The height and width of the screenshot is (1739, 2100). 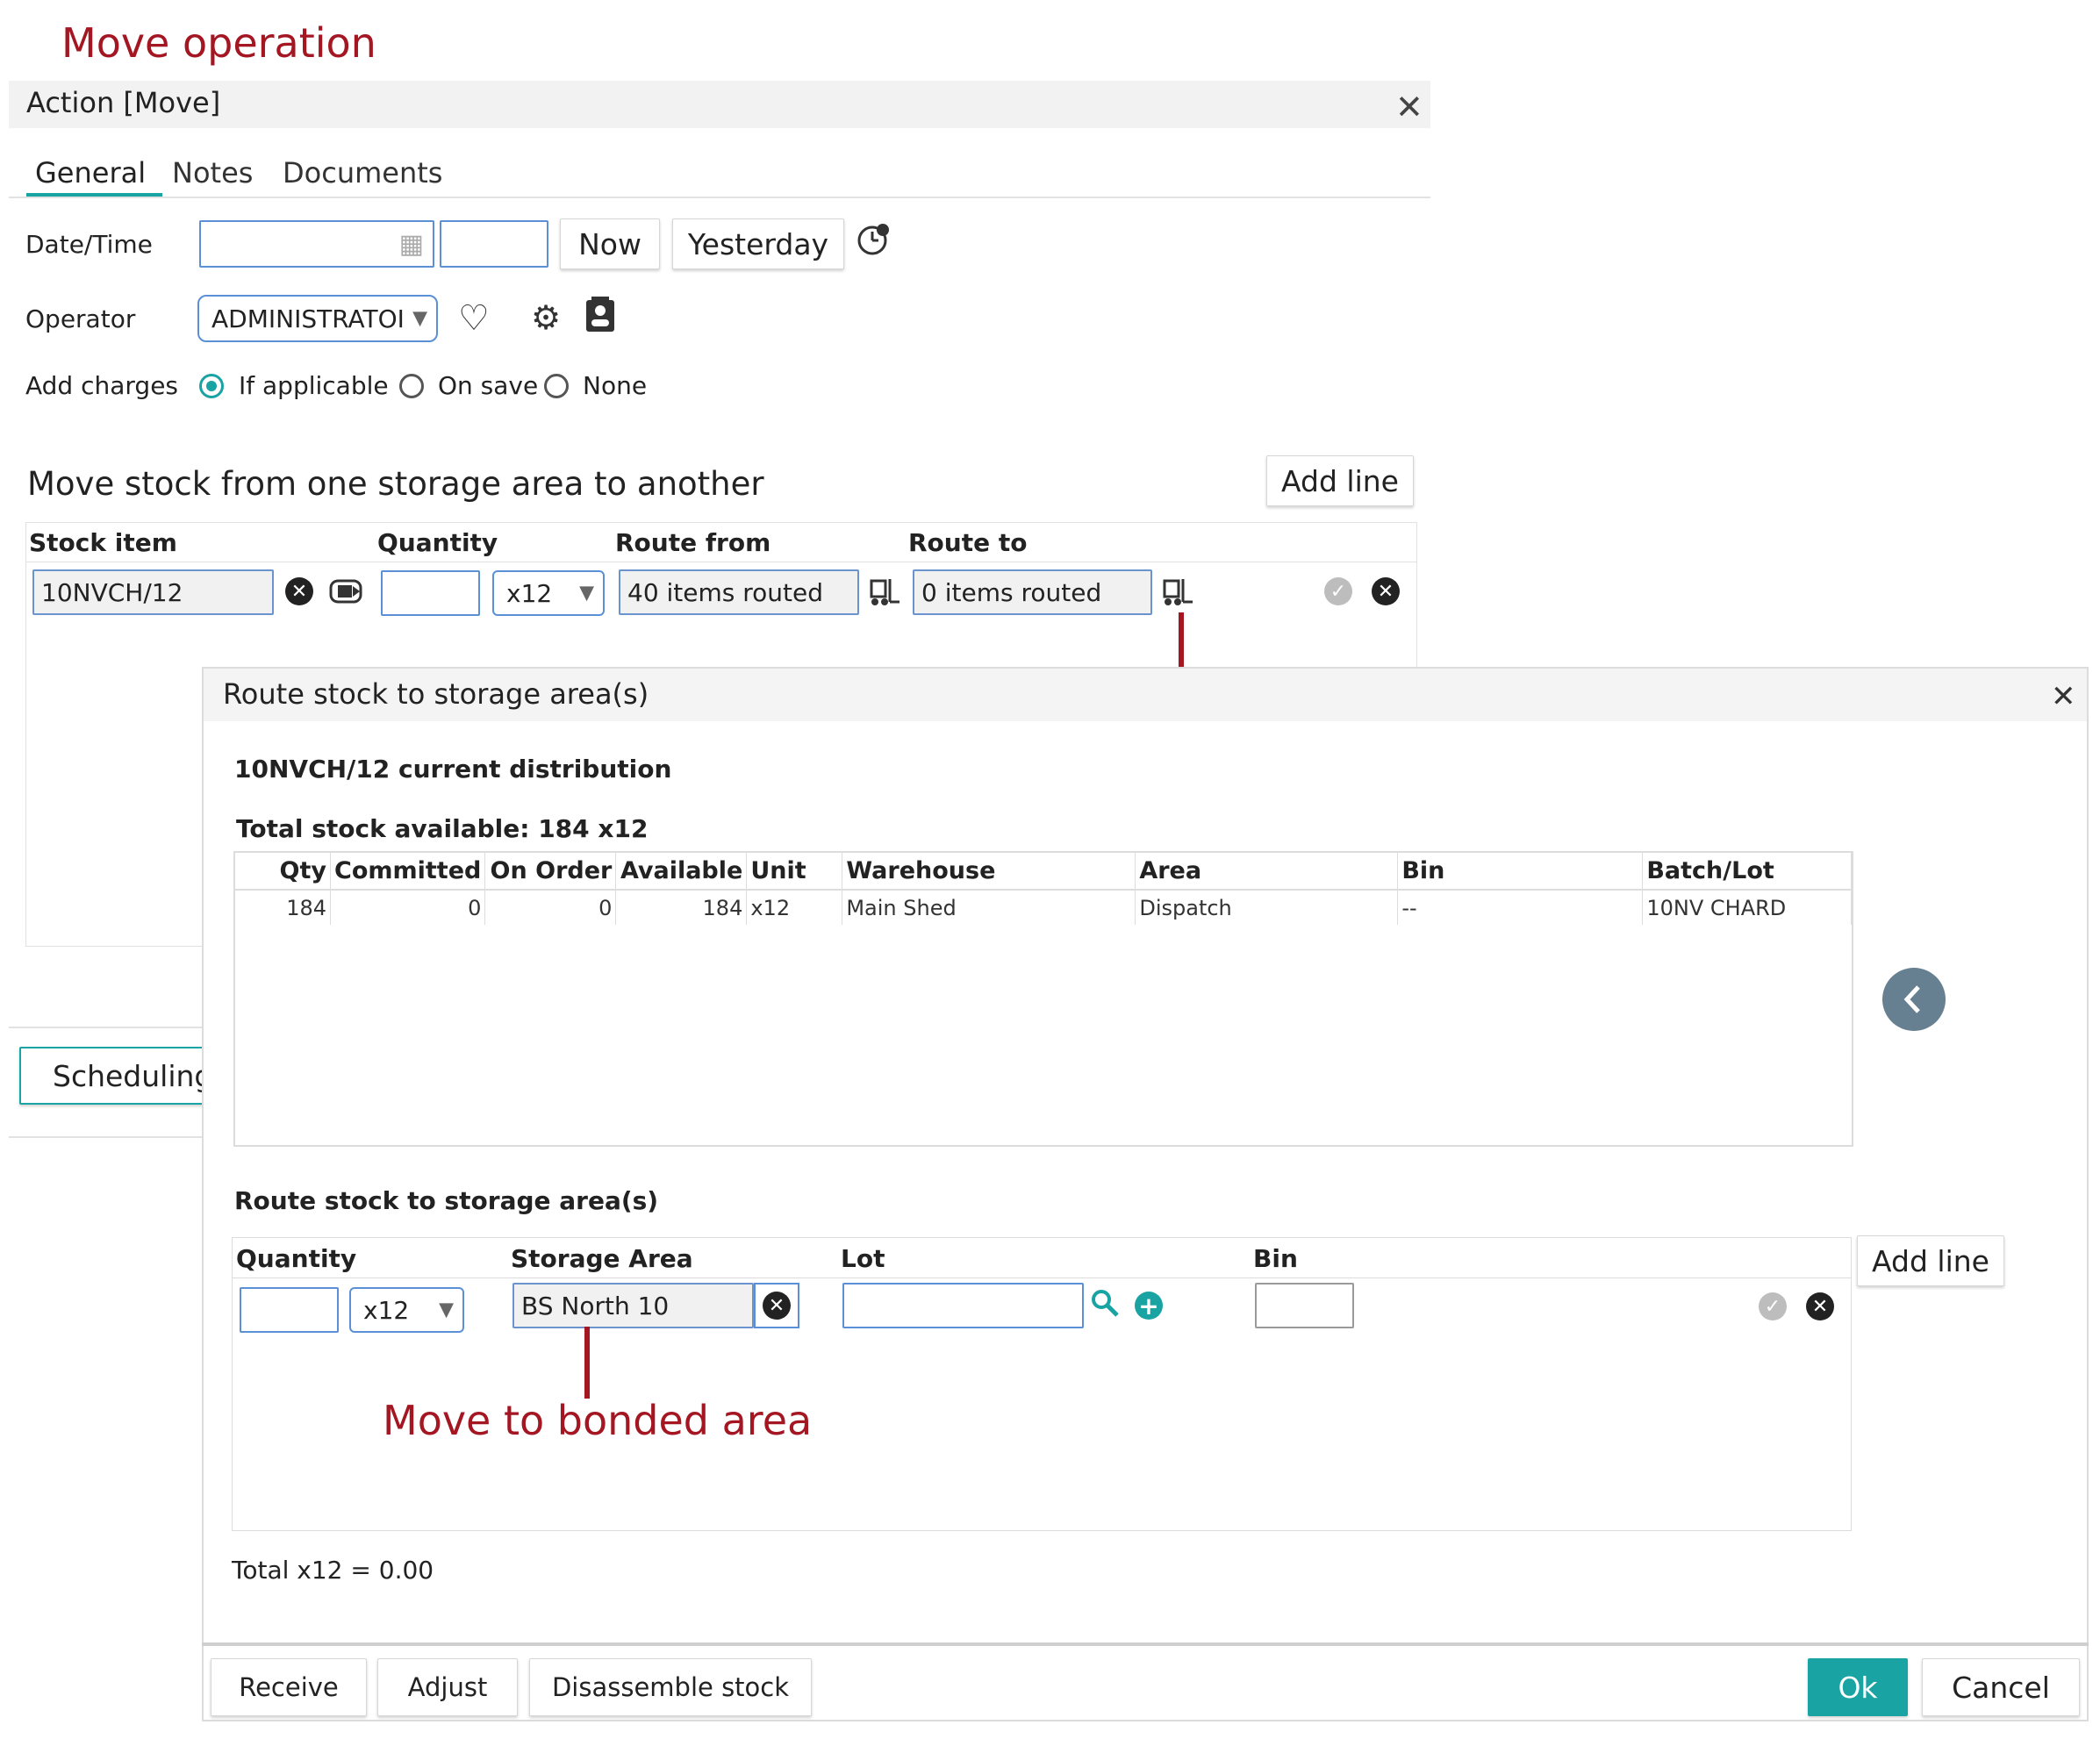 I want to click on heart-icon: ♡, so click(x=474, y=318).